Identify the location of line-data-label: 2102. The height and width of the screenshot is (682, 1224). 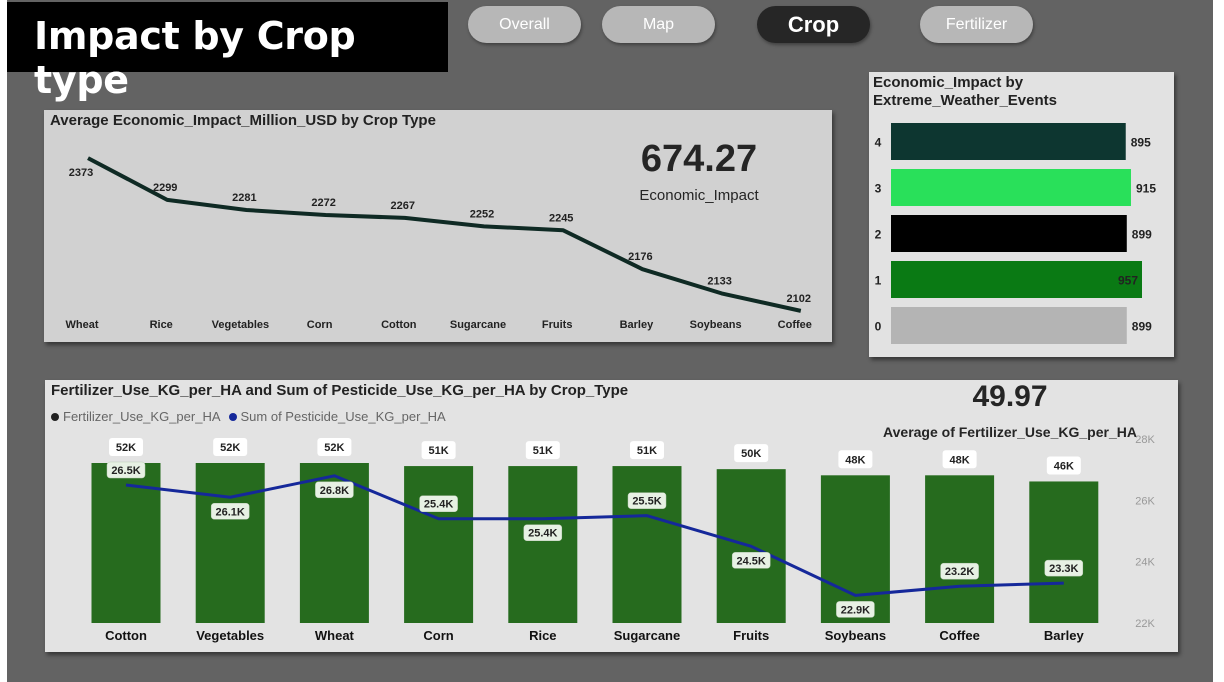
(799, 299).